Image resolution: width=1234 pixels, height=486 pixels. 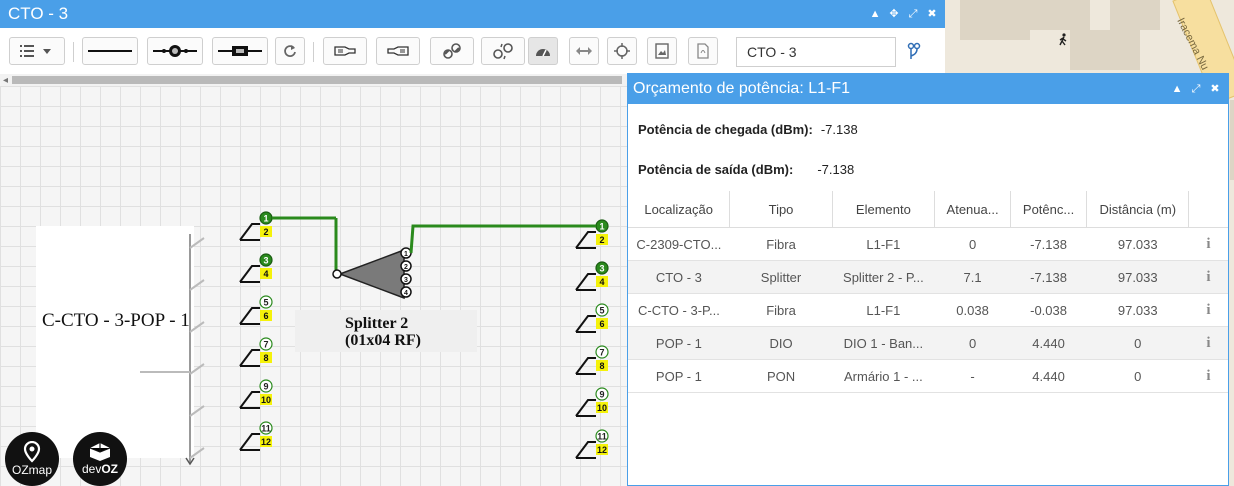 I want to click on devoz-label: devOZ, so click(x=100, y=469).